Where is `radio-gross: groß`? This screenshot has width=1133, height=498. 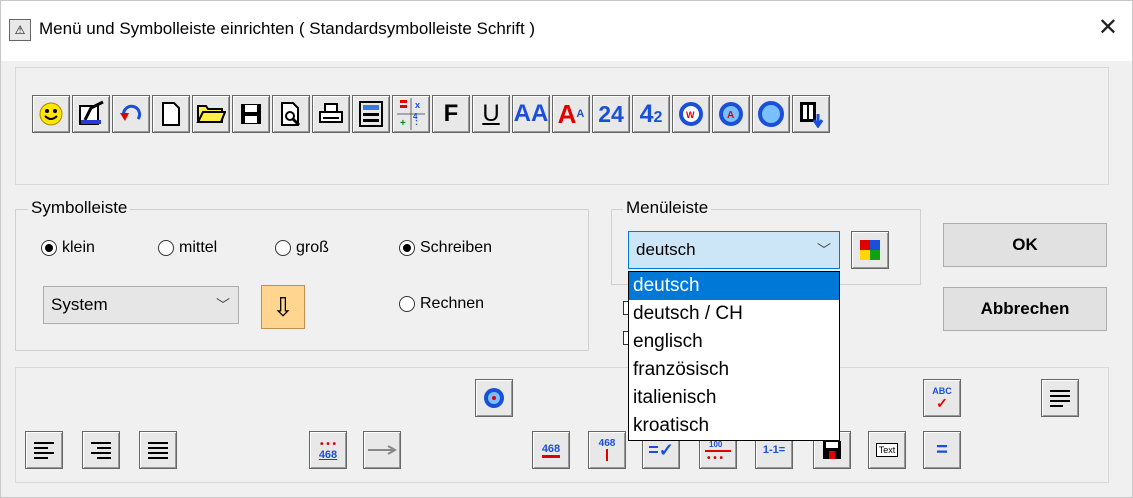 radio-gross: groß is located at coordinates (302, 248).